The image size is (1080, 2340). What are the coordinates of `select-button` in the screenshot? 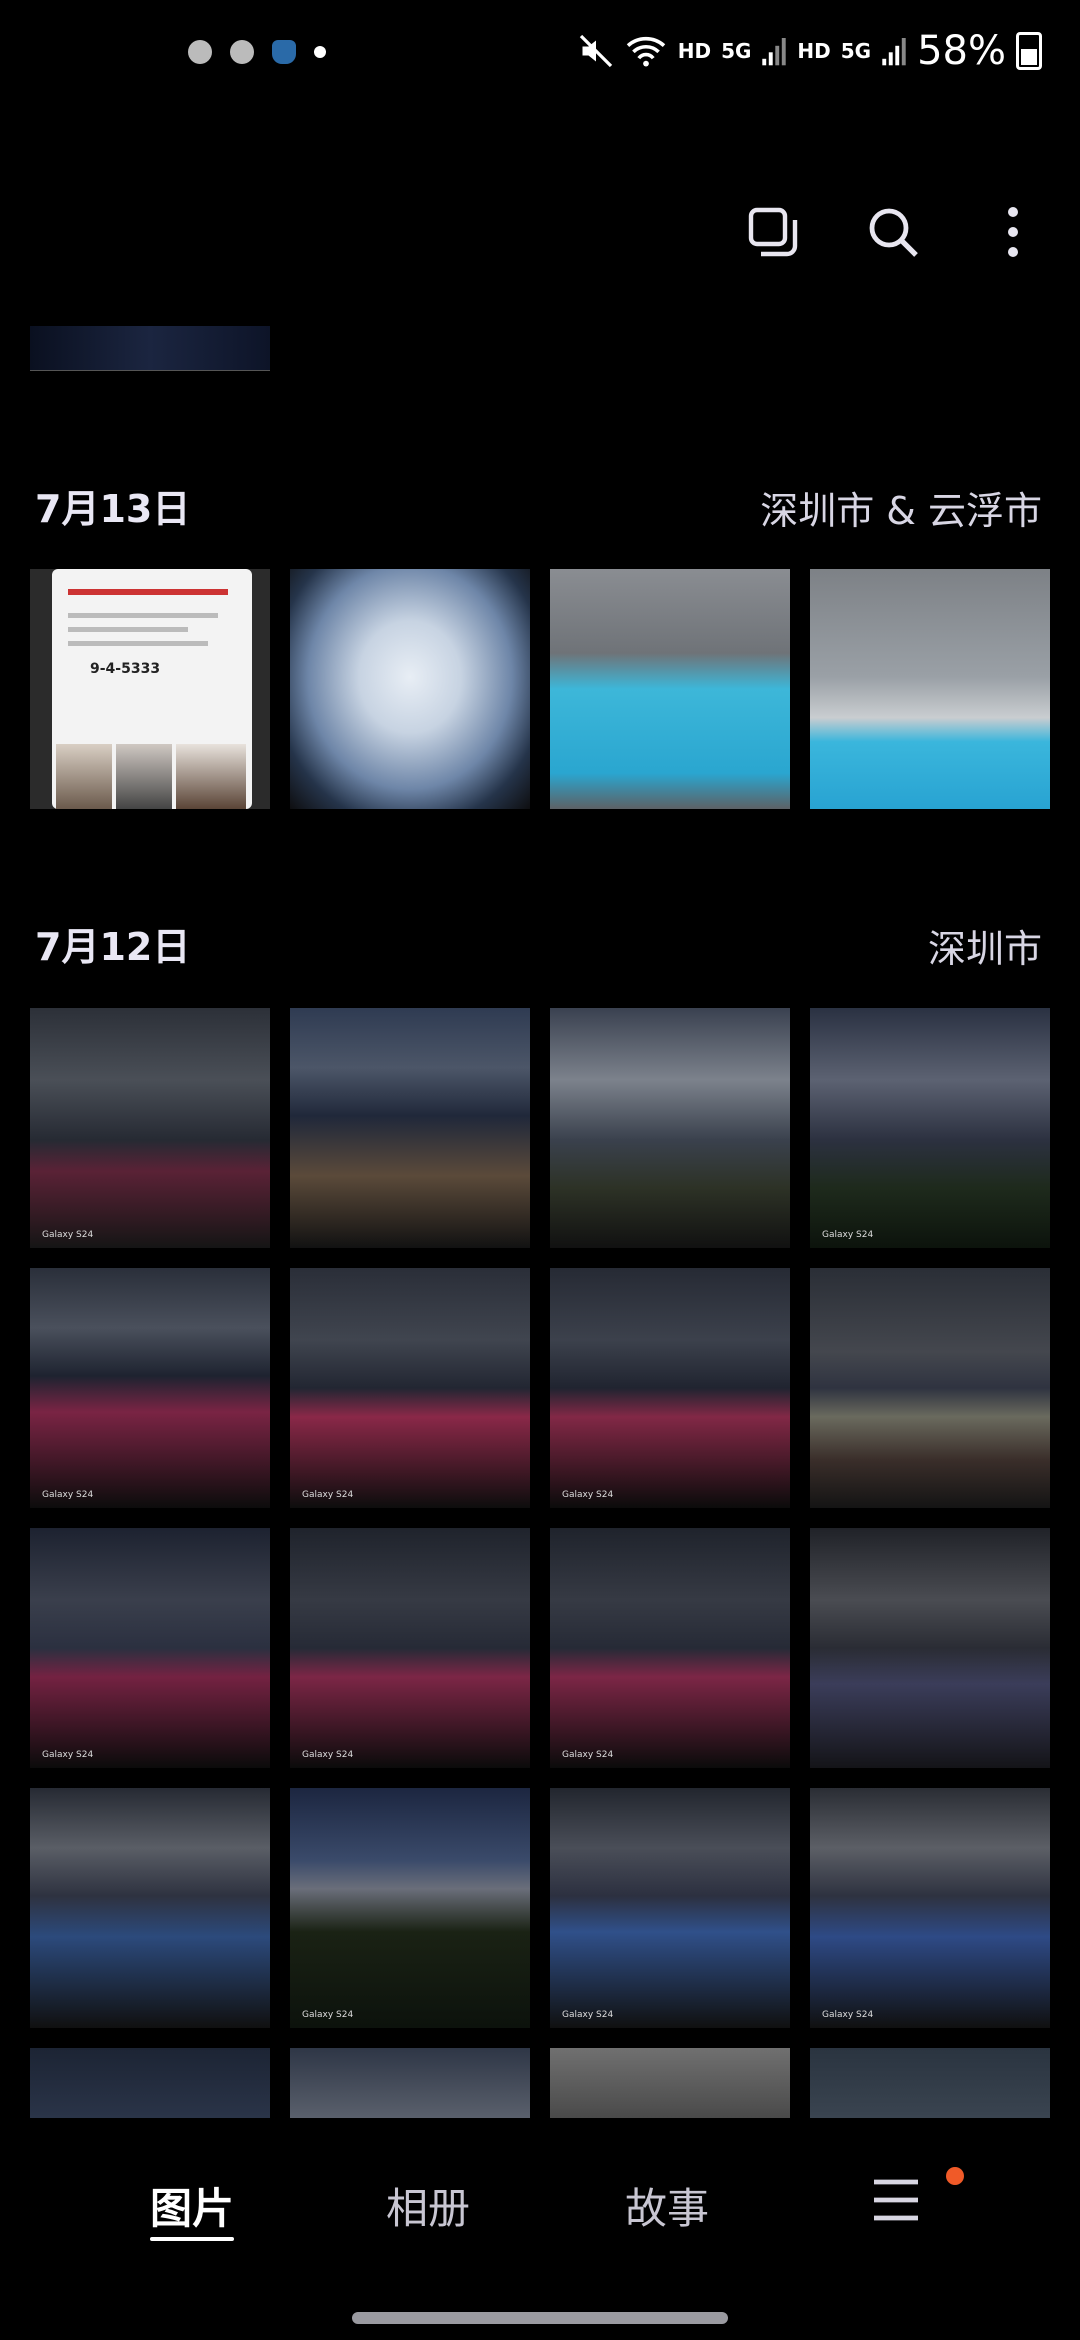 It's located at (773, 232).